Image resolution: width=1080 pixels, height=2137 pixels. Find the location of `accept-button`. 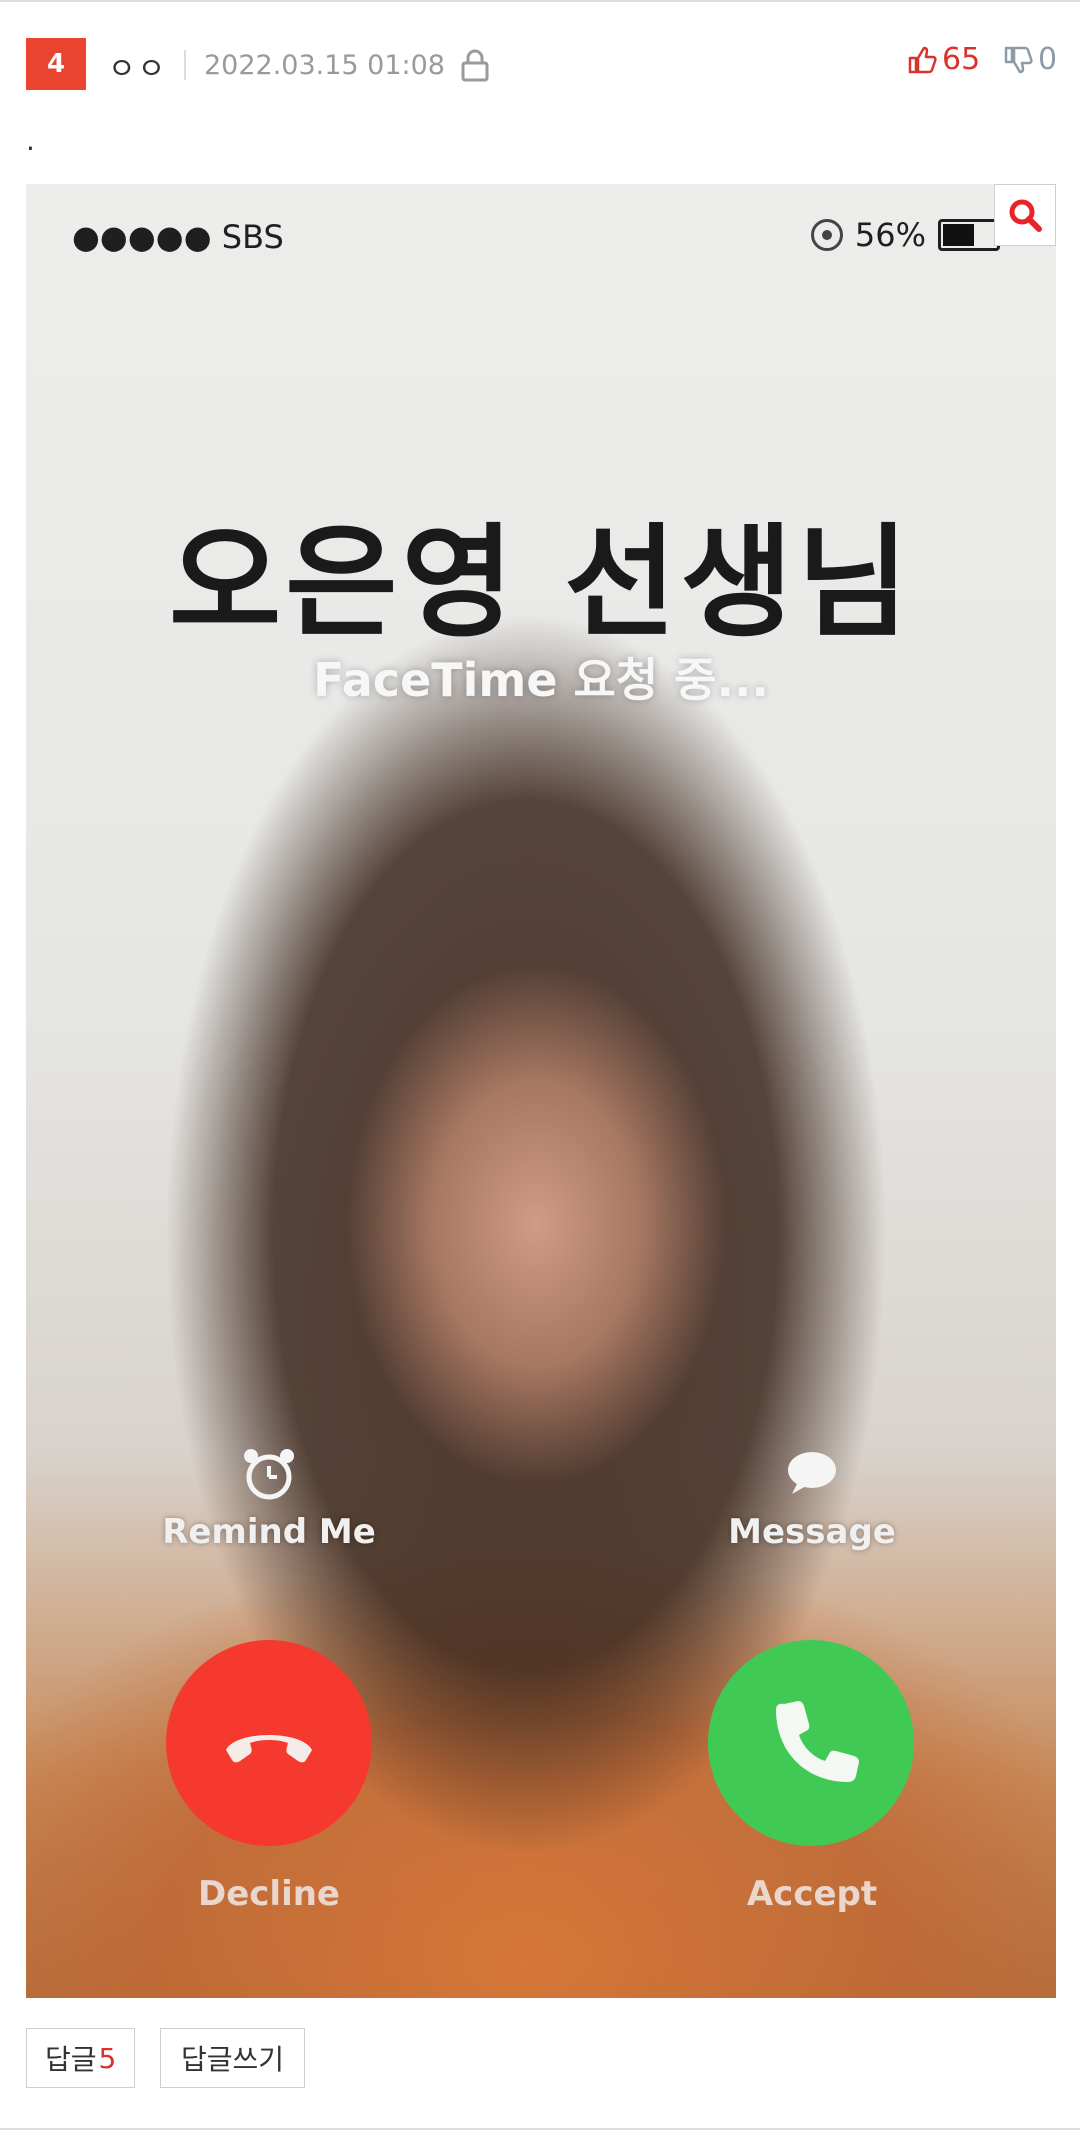

accept-button is located at coordinates (811, 1743).